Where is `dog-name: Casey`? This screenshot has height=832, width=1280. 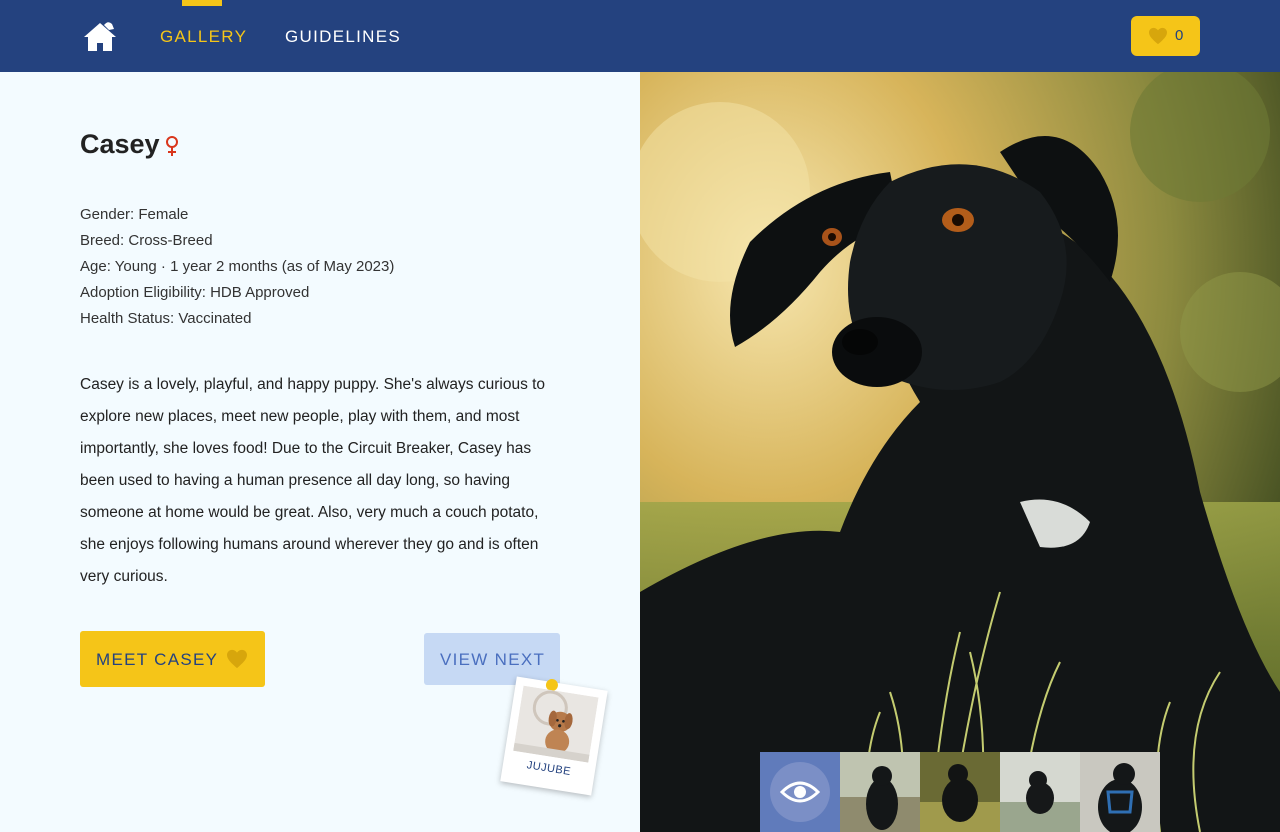 dog-name: Casey is located at coordinates (120, 144).